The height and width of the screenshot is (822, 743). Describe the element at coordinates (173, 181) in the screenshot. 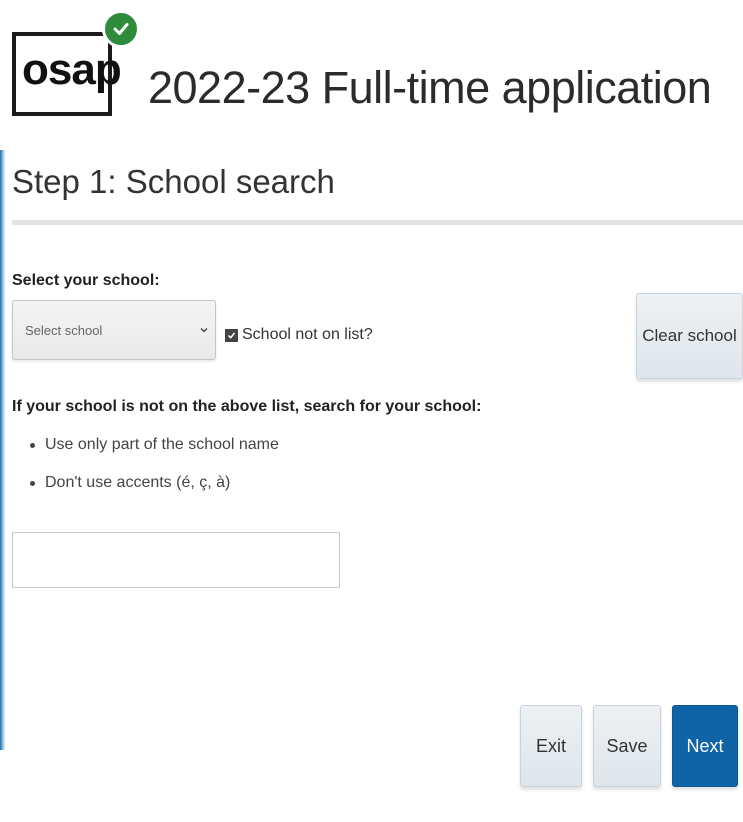

I see `step-title: Step 1: School search` at that location.